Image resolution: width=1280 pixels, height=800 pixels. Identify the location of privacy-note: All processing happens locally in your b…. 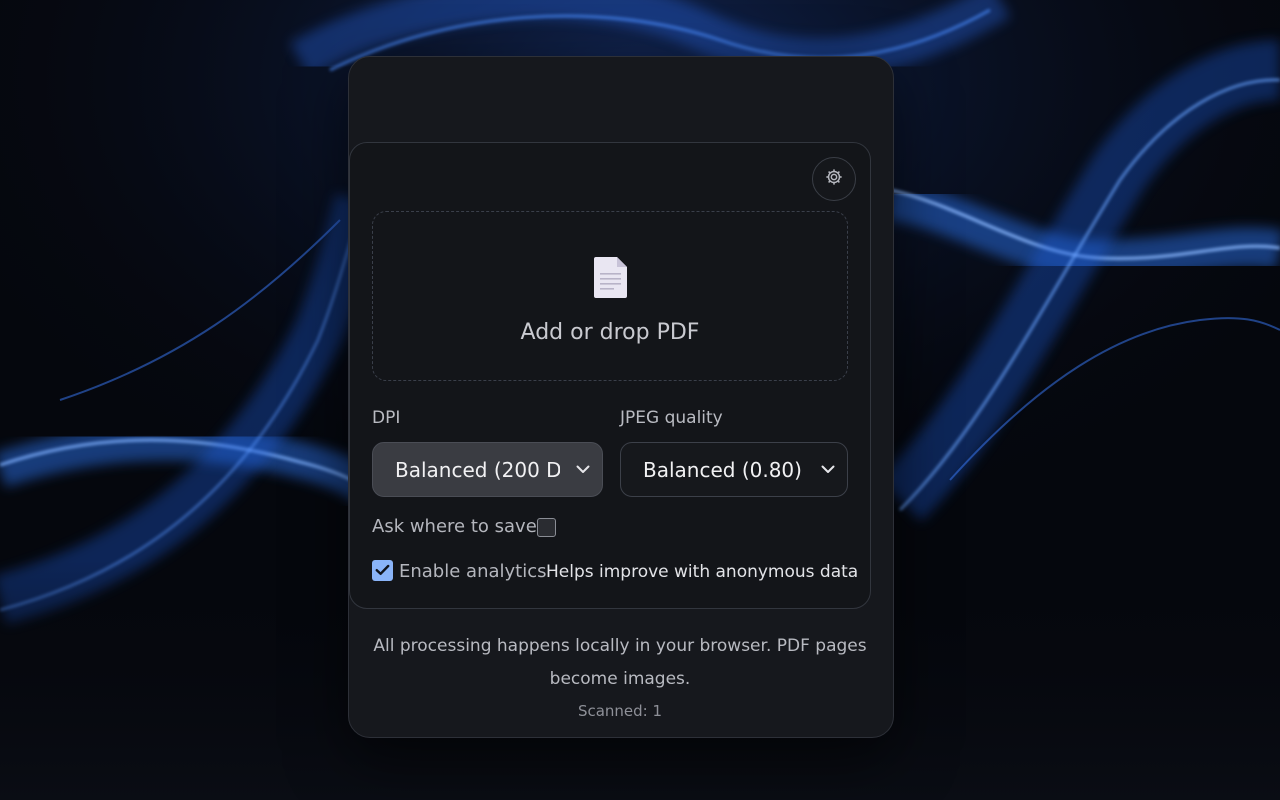
(620, 662).